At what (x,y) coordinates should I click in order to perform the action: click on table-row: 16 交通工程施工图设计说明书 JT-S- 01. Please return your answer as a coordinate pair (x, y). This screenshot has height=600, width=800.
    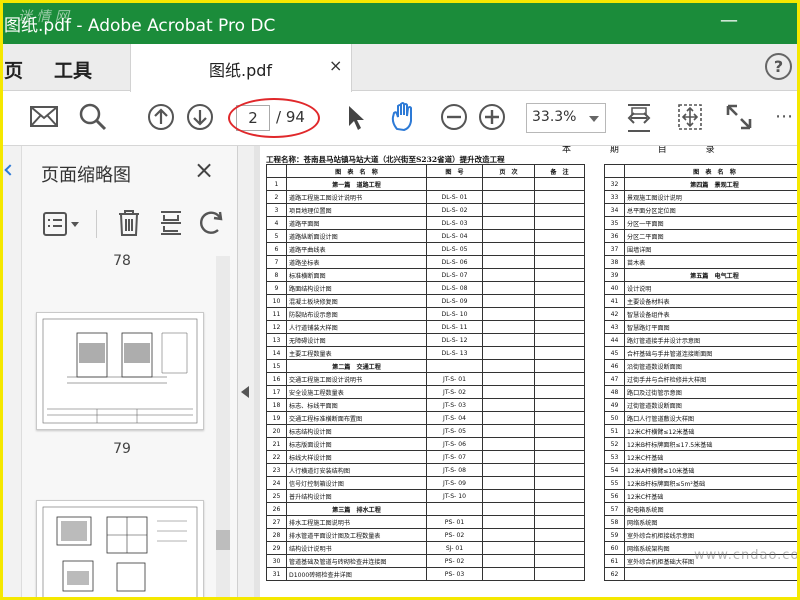
    Looking at the image, I should click on (425, 379).